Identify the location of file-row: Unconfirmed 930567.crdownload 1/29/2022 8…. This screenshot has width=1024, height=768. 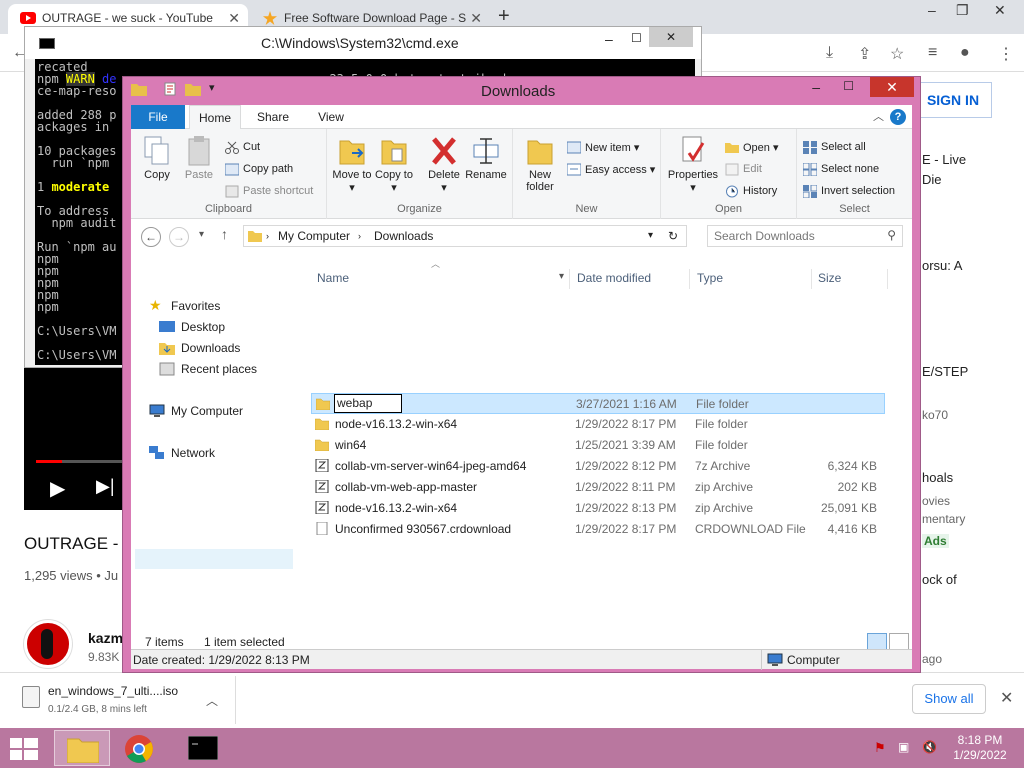
(598, 529).